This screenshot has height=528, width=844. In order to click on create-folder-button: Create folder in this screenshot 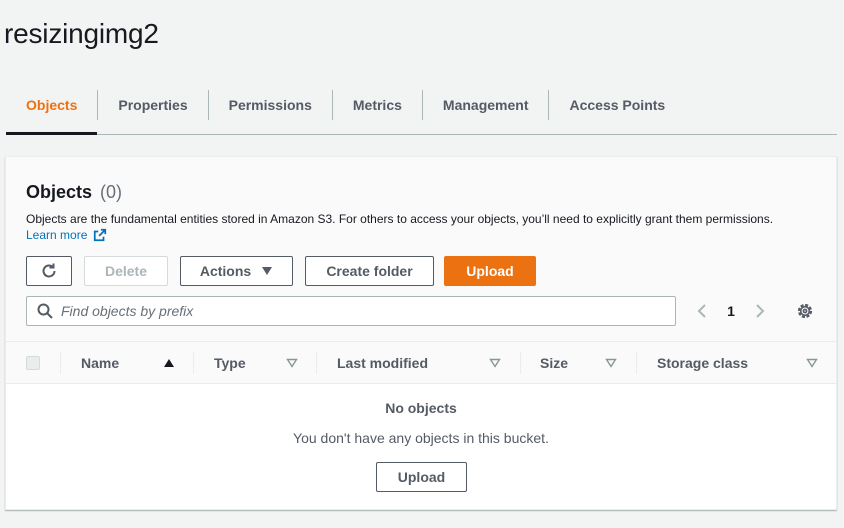, I will do `click(369, 271)`.